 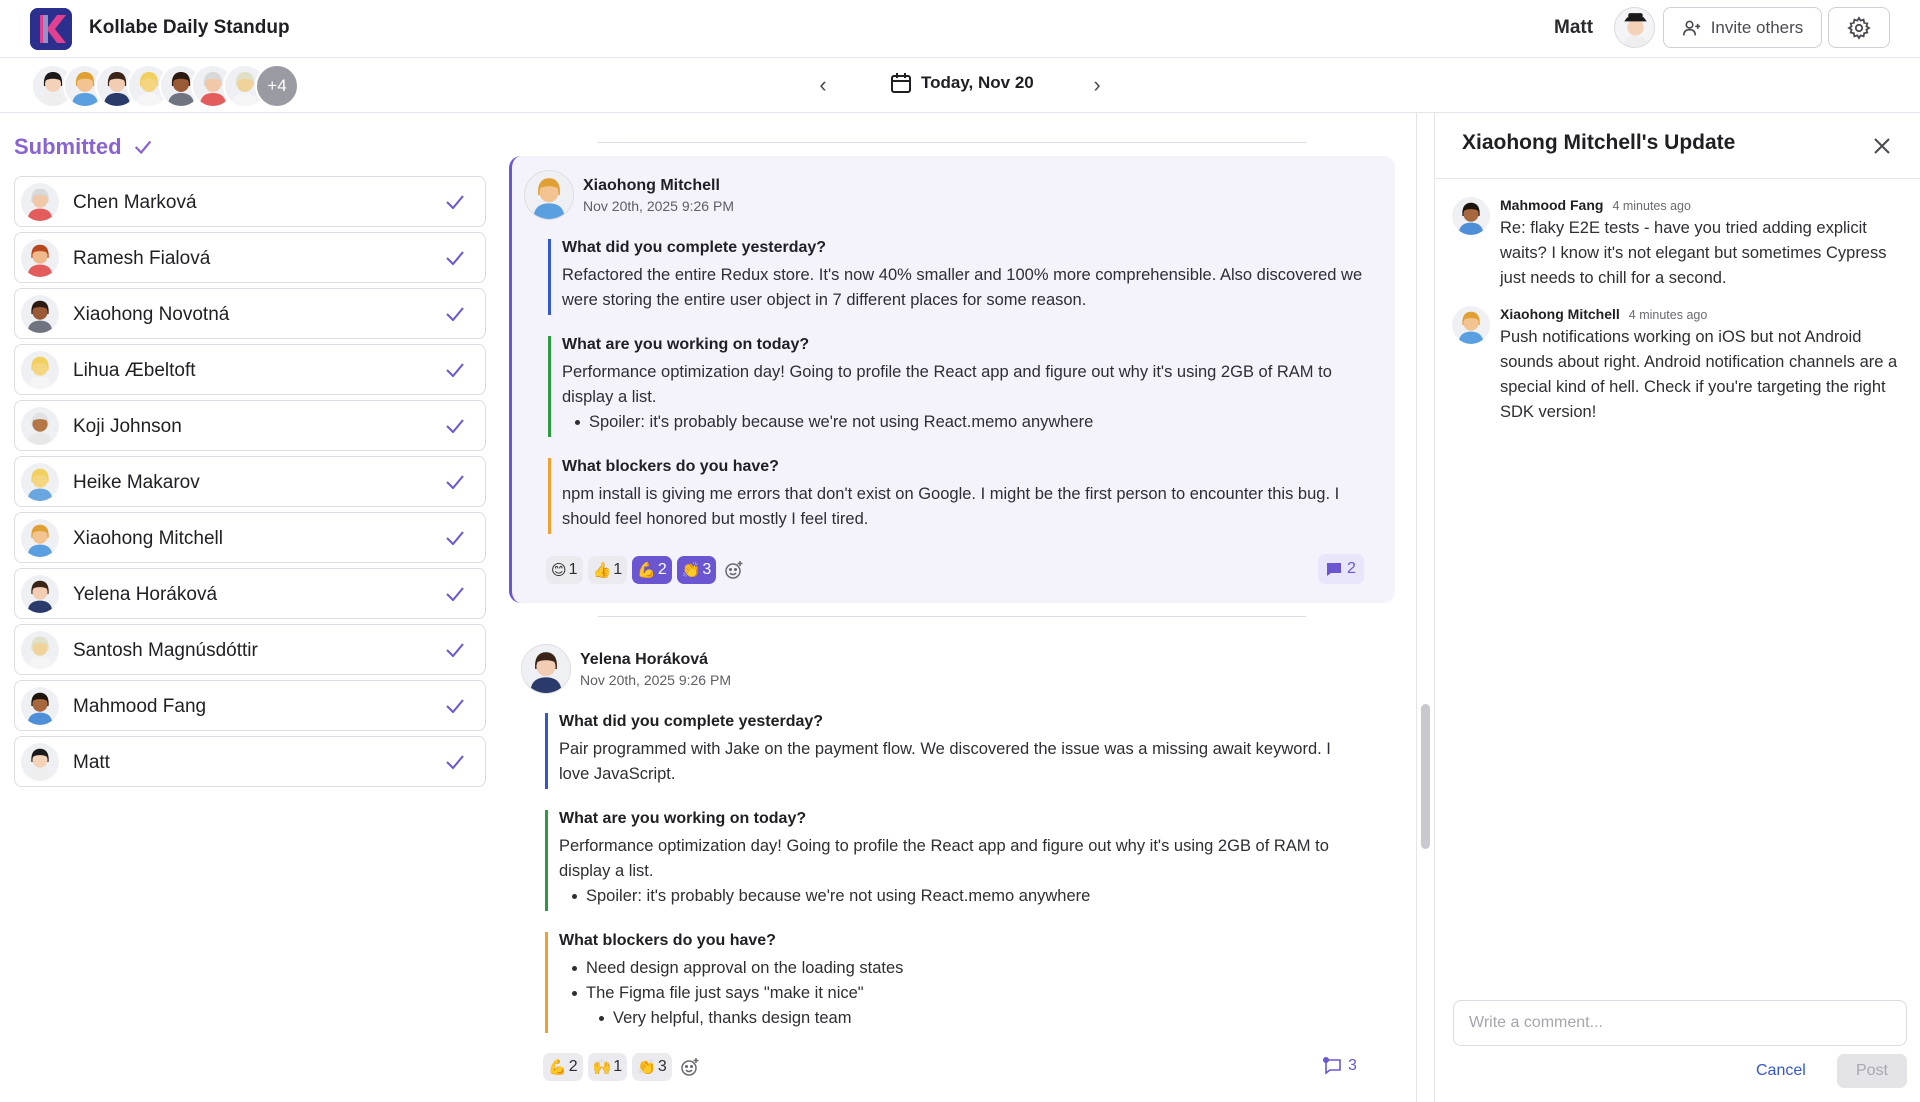 What do you see at coordinates (901, 83) in the screenshot?
I see `calendar-icon` at bounding box center [901, 83].